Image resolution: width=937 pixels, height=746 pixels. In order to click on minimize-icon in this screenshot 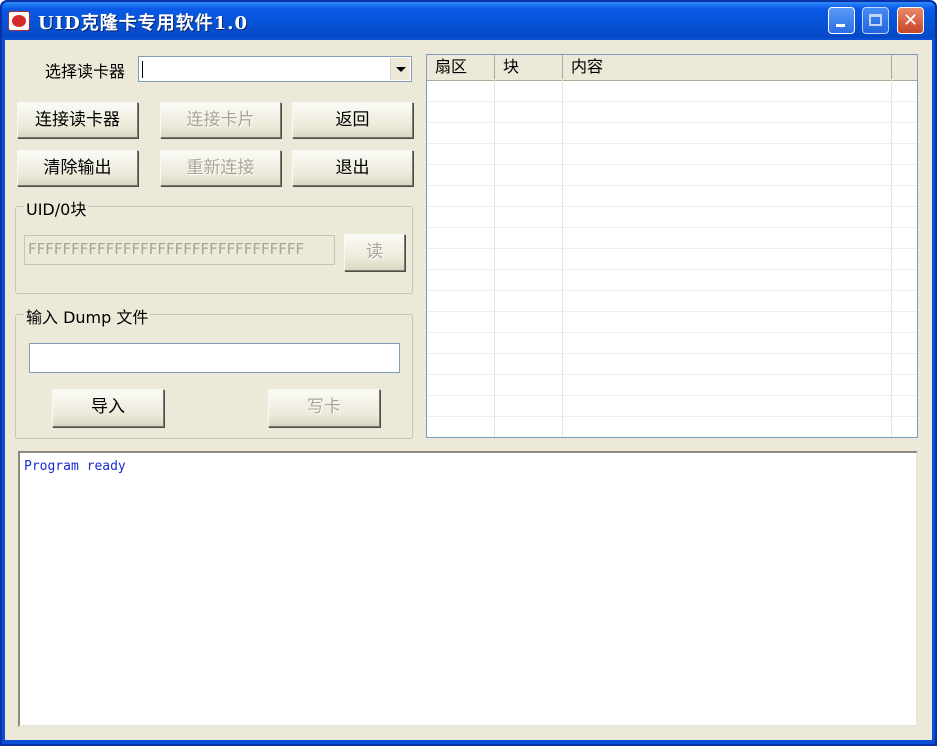, I will do `click(840, 25)`.